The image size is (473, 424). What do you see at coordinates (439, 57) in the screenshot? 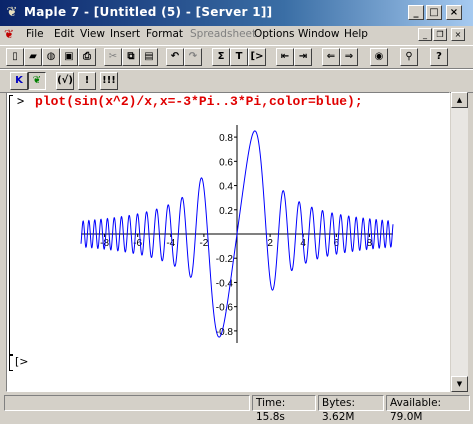
I see `help-icon: ?` at bounding box center [439, 57].